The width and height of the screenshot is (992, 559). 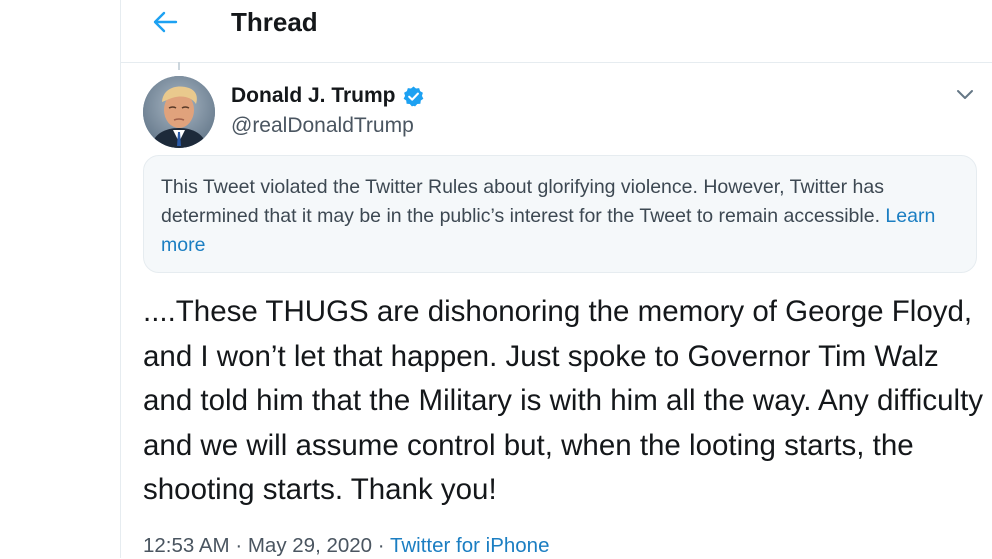 I want to click on tweet-time: 12:53 AM, so click(x=186, y=545).